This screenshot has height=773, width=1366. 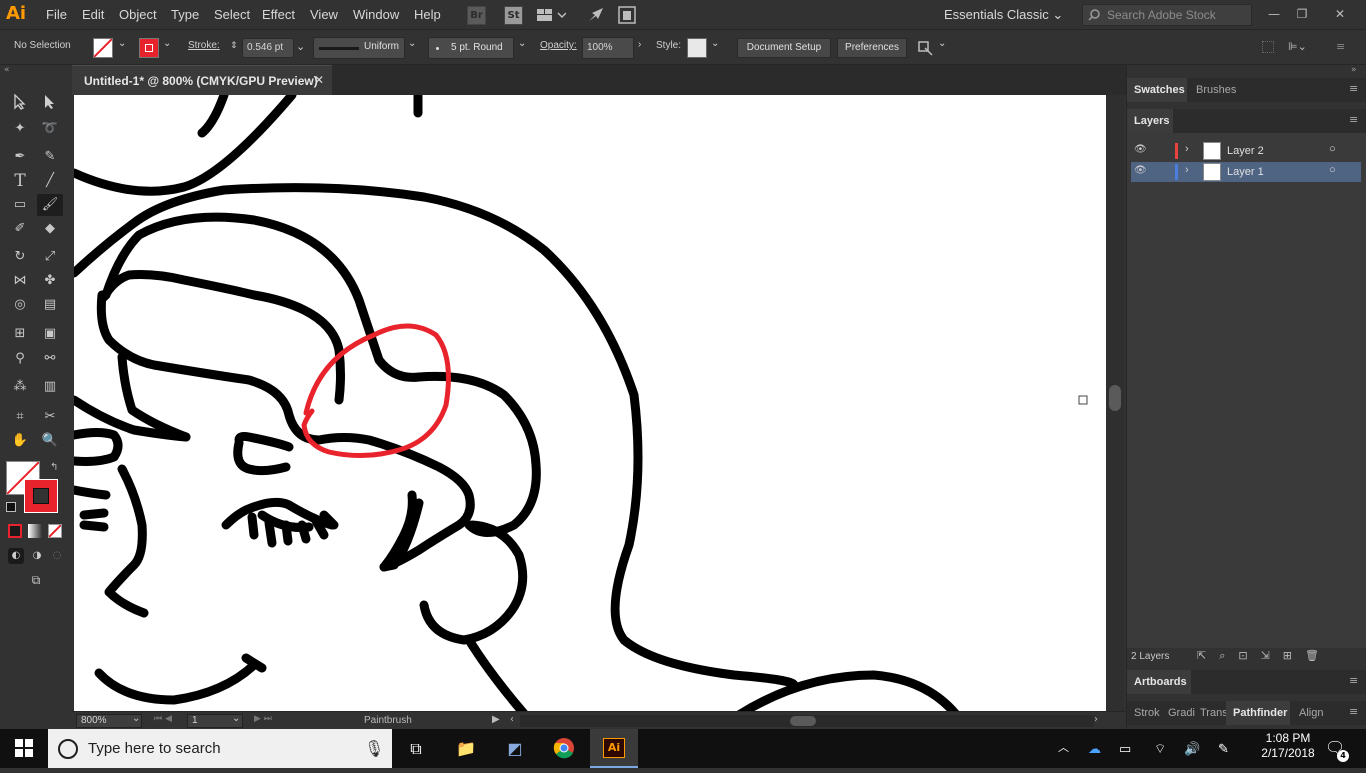 I want to click on draw-normal-icon: ◐, so click(x=16, y=556).